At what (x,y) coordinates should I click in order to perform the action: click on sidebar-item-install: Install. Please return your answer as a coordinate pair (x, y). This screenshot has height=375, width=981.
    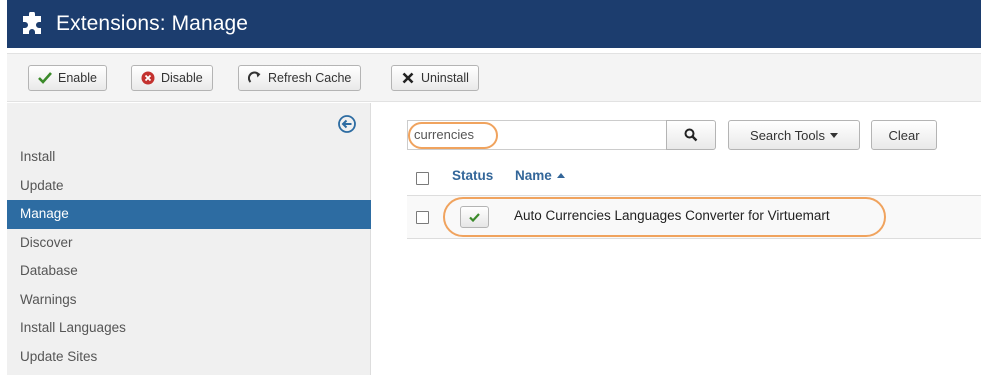
    Looking at the image, I should click on (189, 157).